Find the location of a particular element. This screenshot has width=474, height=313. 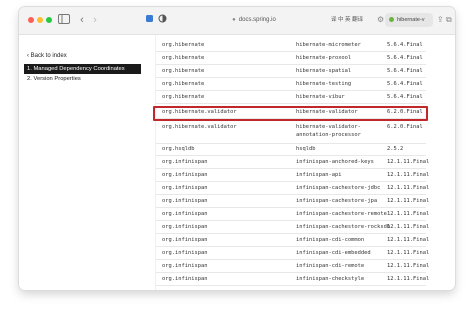

artifact-id-cell: infinispan-cachestore-rocksdb is located at coordinates (343, 227).